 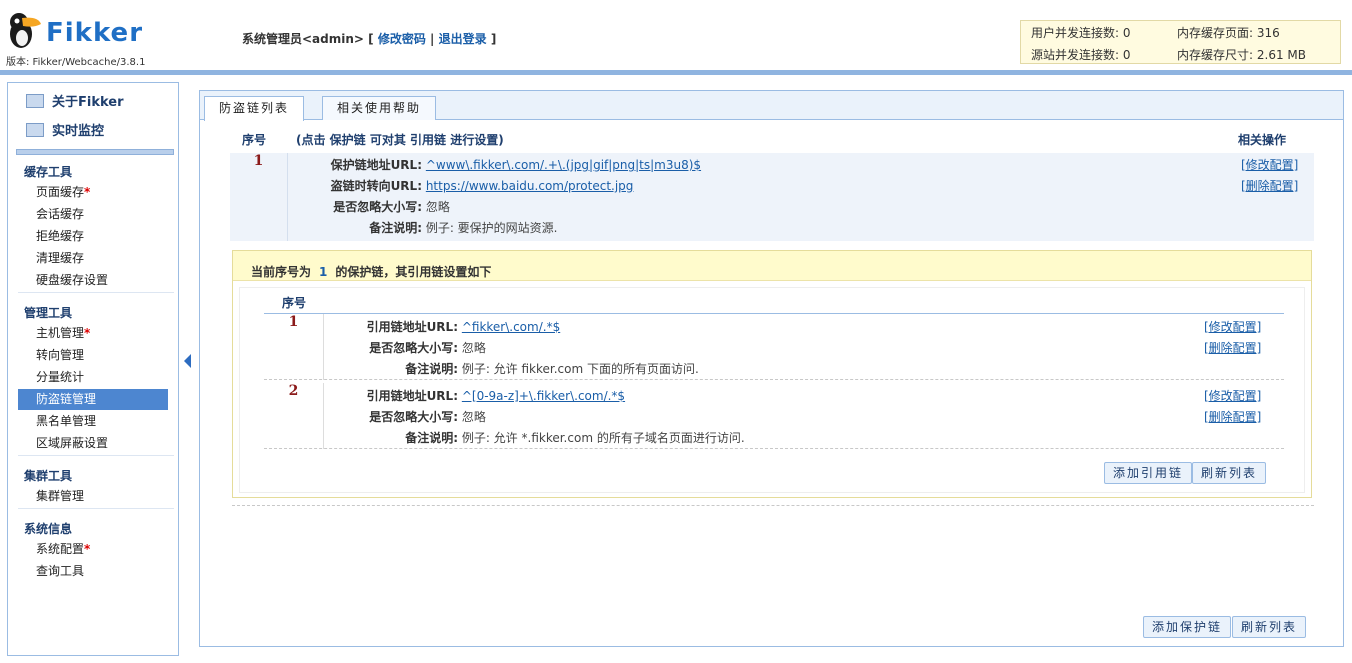 I want to click on col-index-header: 序号, so click(x=254, y=140).